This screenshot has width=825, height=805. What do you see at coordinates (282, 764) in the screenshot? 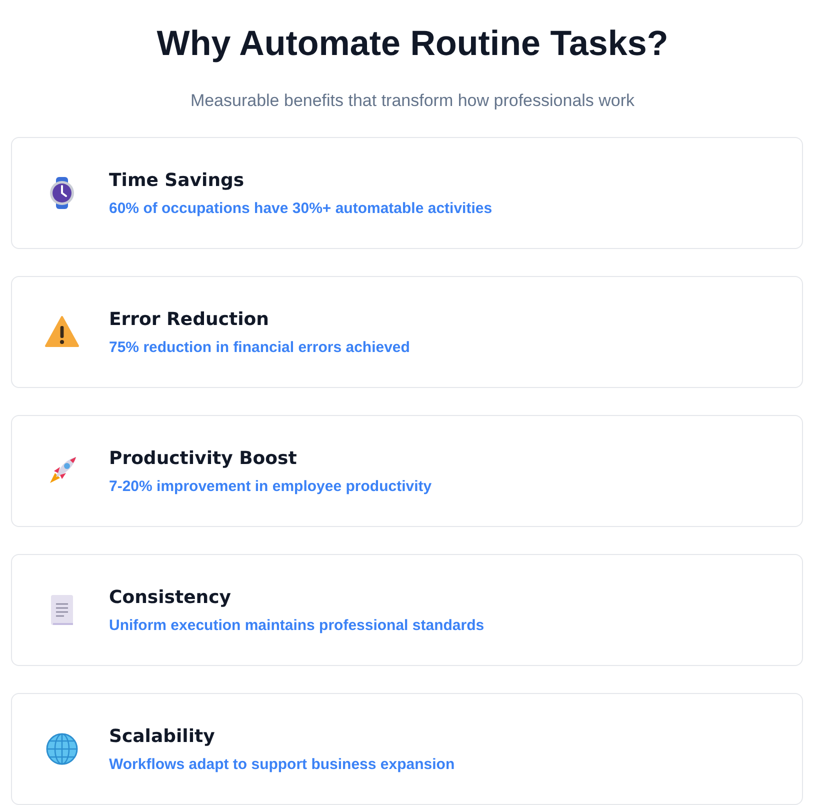
I see `benefit-description: Workflows adapt to support business expansion` at bounding box center [282, 764].